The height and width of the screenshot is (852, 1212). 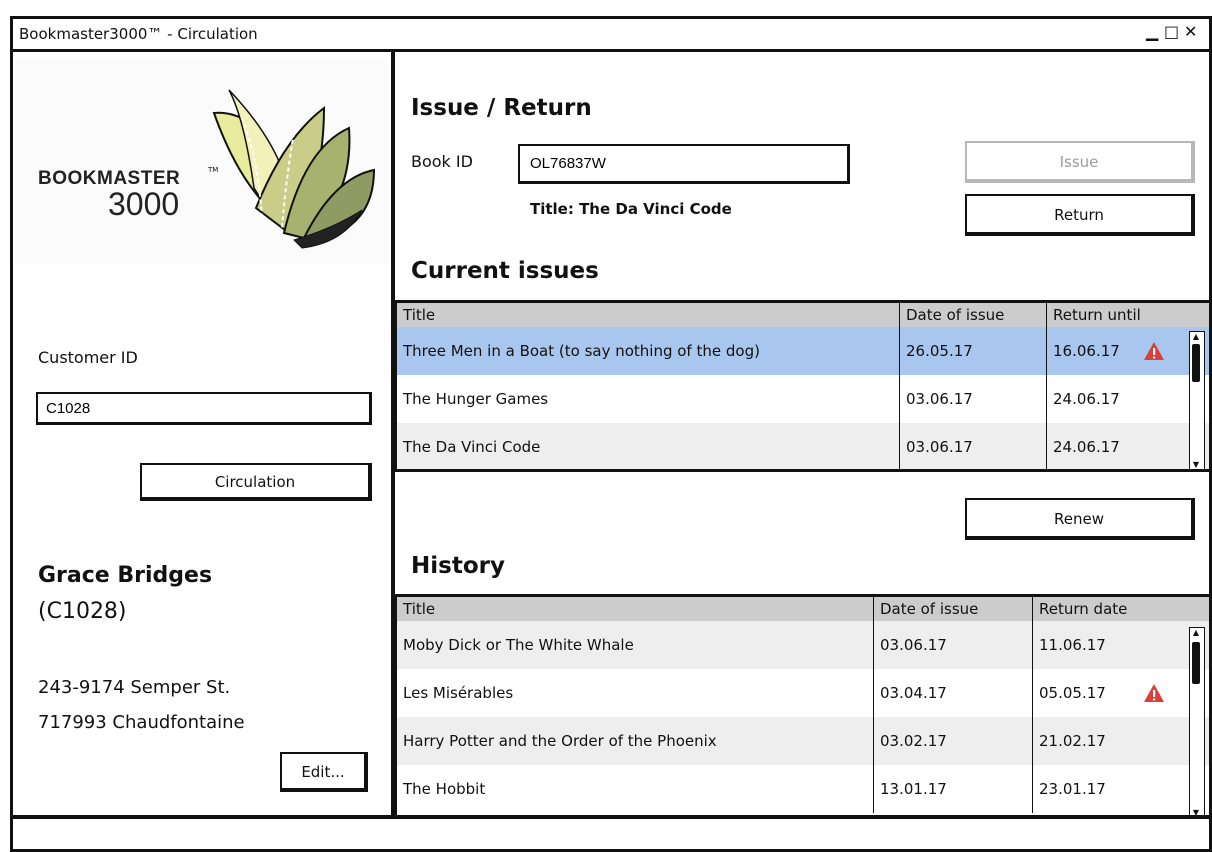 I want to click on cell-title: The Da Vinci Code, so click(x=648, y=446).